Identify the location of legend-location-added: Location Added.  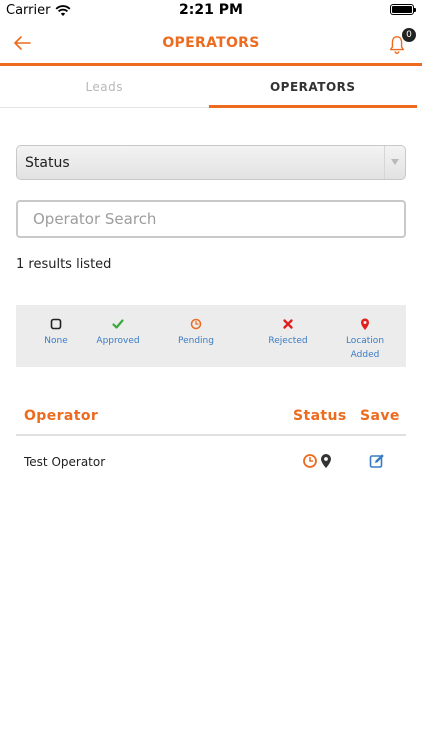
(365, 339).